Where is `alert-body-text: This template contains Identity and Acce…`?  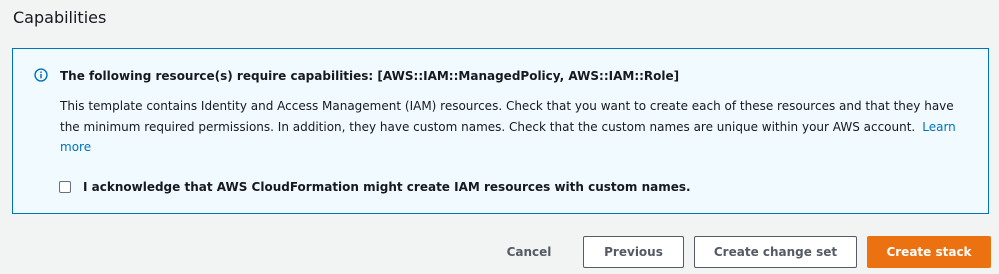
alert-body-text: This template contains Identity and Acce… is located at coordinates (507, 116).